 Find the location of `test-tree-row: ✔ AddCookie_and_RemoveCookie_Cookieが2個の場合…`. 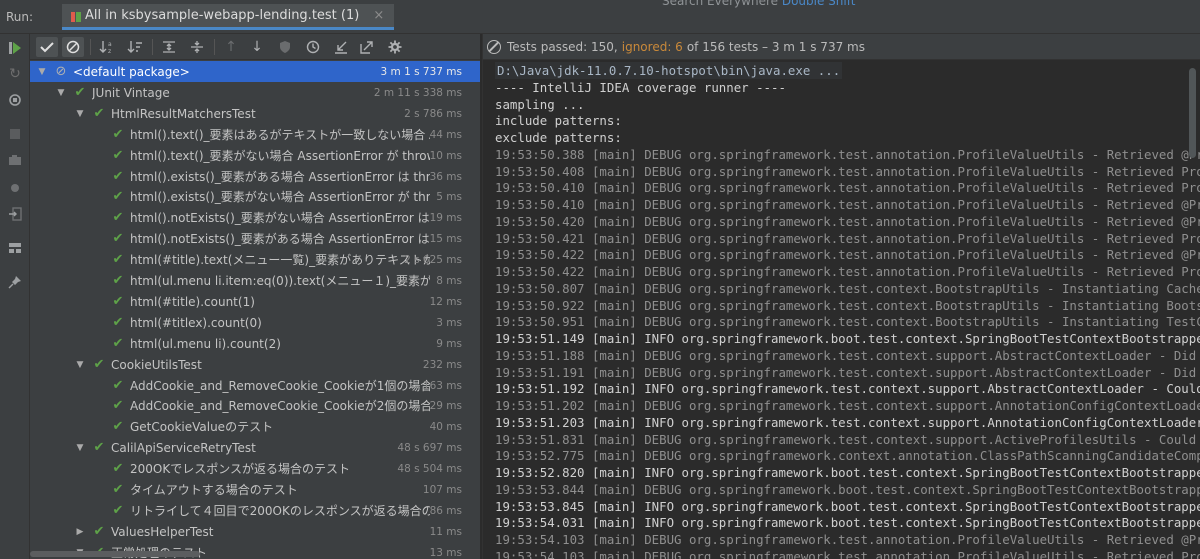

test-tree-row: ✔ AddCookie_and_RemoveCookie_Cookieが2個の場合… is located at coordinates (255, 405).